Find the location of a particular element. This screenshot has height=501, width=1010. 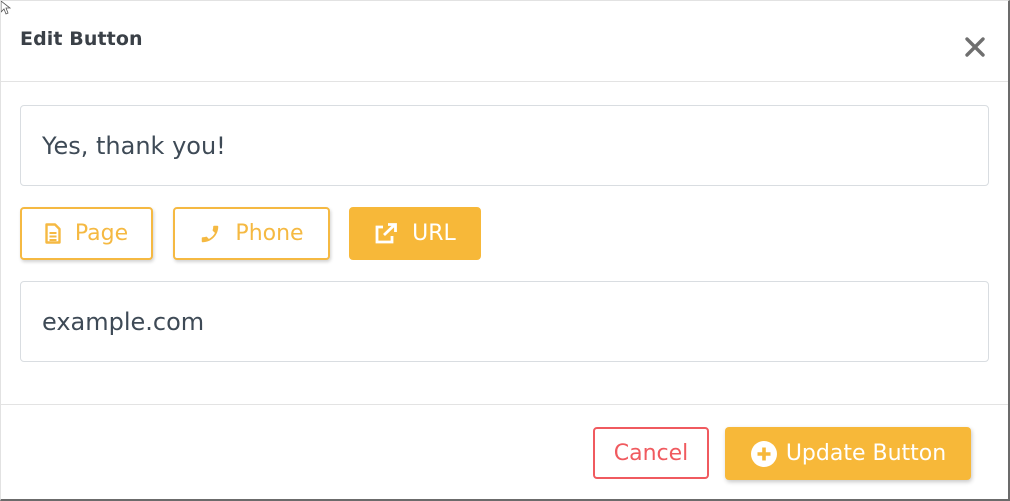

page-type-label: Page is located at coordinates (101, 233).